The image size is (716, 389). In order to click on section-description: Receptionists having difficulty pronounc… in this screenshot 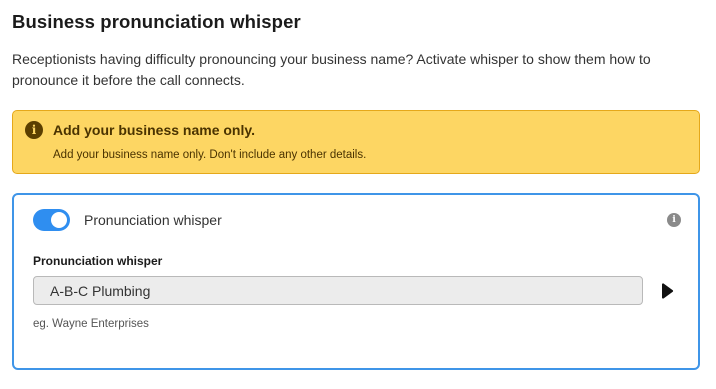, I will do `click(331, 69)`.